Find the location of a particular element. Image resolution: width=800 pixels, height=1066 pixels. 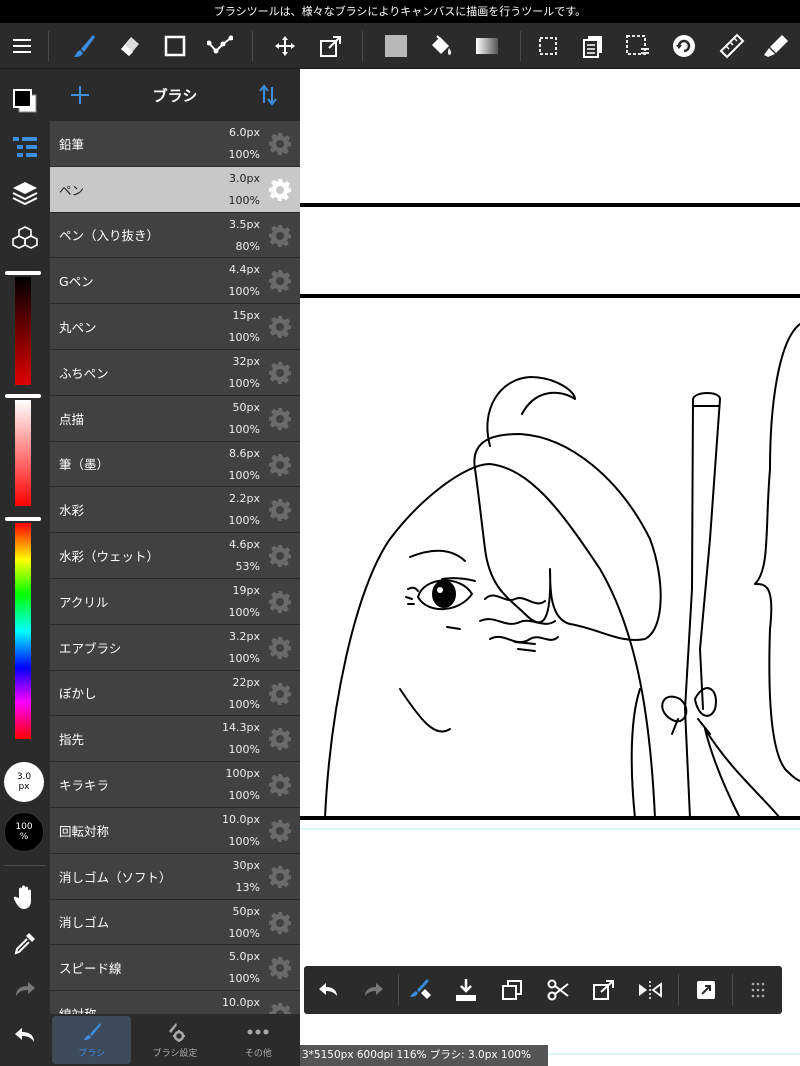

brush-name: アクリル is located at coordinates (84, 602).